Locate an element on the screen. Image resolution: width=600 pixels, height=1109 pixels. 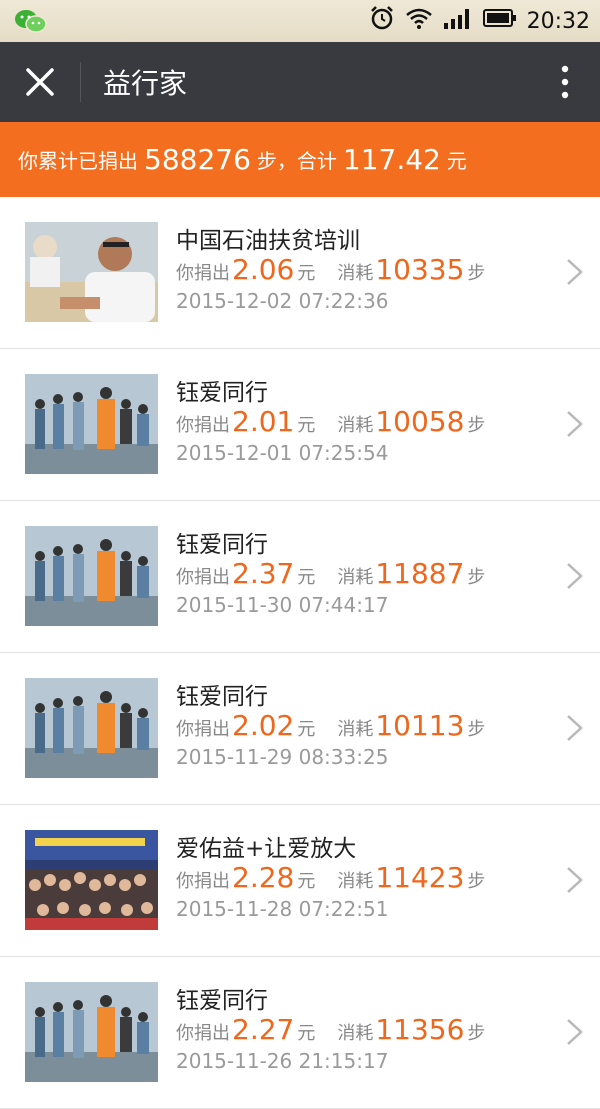
item-amount: 2.28 is located at coordinates (263, 877).